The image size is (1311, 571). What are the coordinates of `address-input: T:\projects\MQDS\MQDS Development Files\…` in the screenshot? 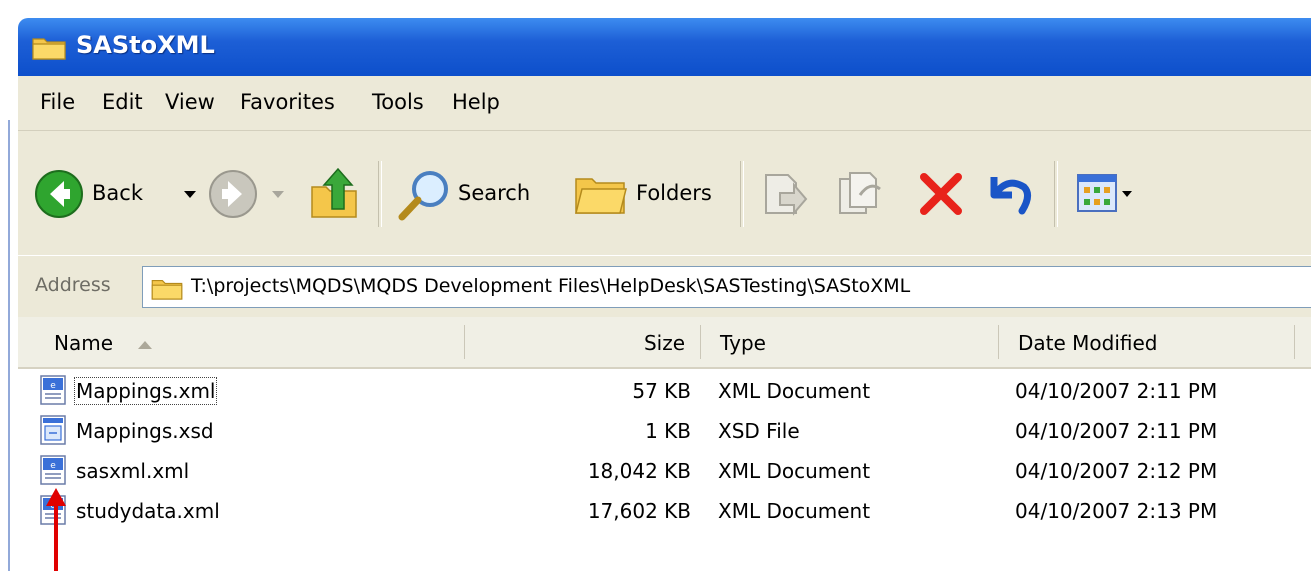 It's located at (726, 287).